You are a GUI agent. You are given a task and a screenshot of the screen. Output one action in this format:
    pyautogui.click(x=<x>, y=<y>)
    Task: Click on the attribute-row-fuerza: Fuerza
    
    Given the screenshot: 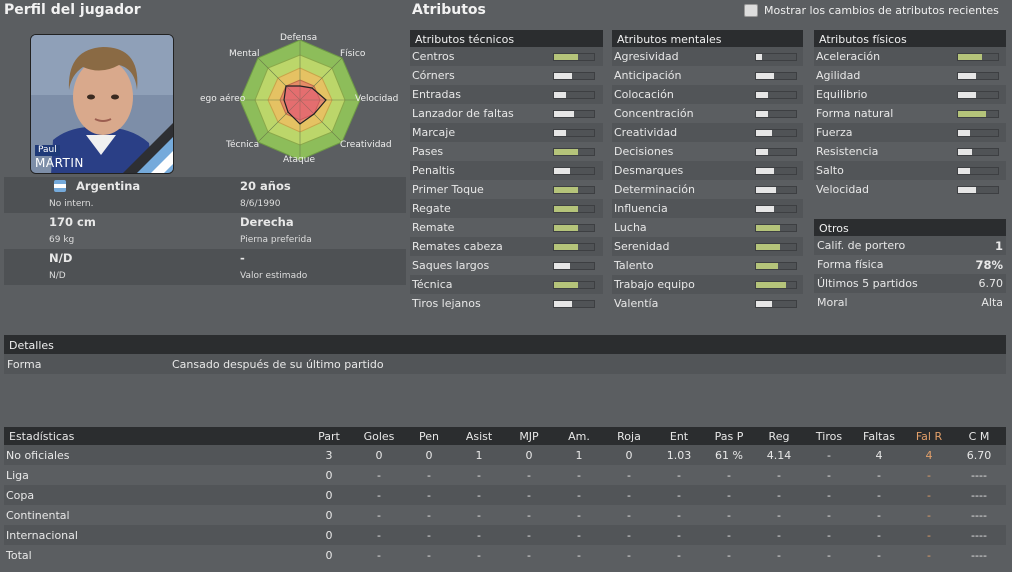 What is the action you would take?
    pyautogui.click(x=910, y=132)
    